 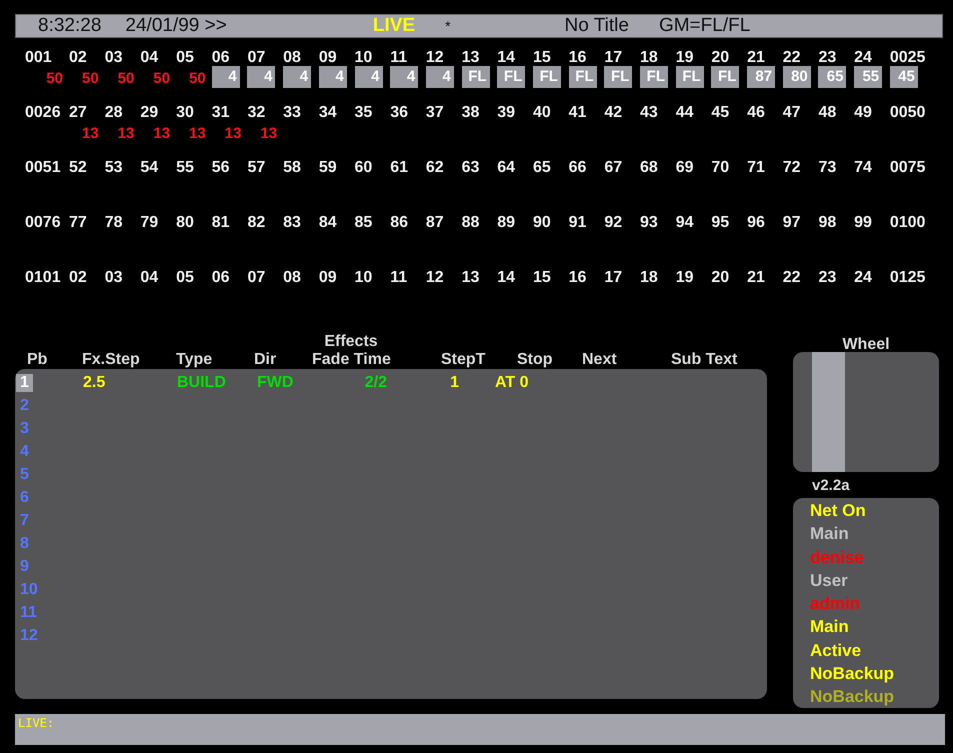 I want to click on channel-number: 19, so click(x=685, y=58).